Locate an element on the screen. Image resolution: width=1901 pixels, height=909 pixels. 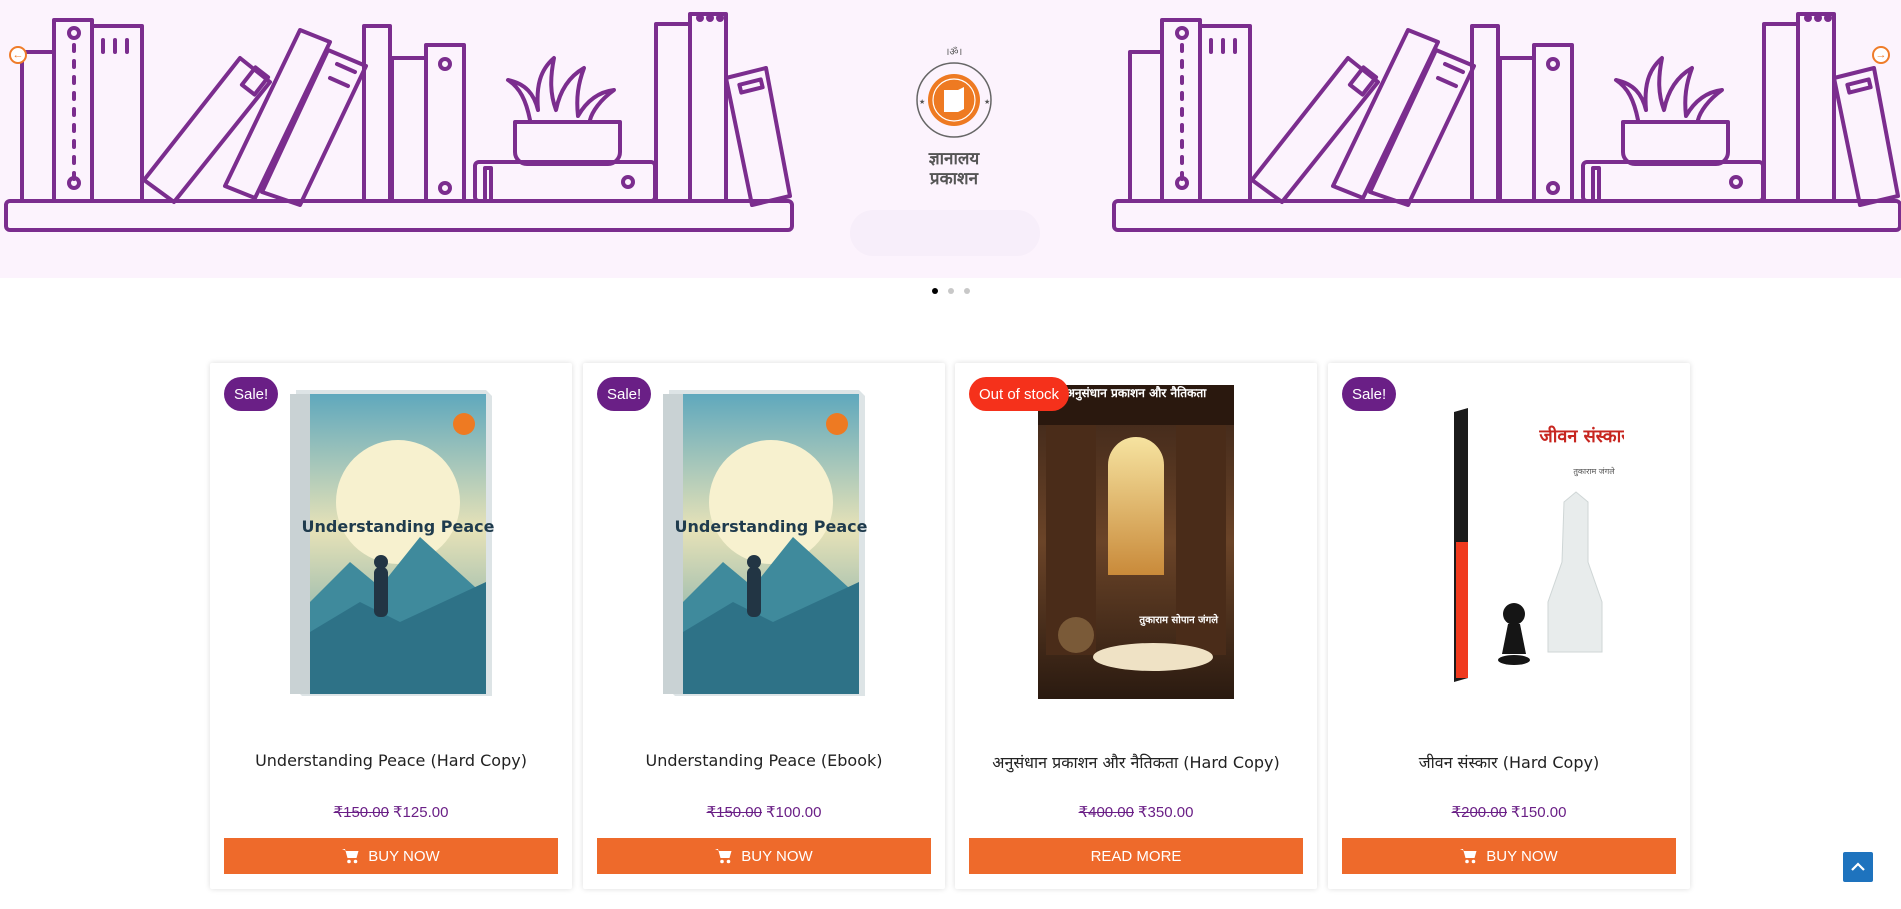
arrow-left-icon: ← is located at coordinates (18, 54).